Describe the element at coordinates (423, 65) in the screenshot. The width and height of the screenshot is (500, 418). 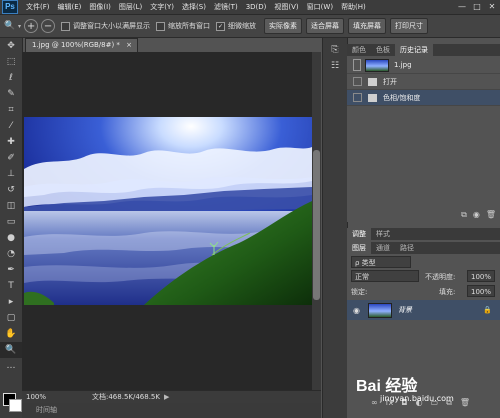
I see `history-snapshot: 1.jpg` at that location.